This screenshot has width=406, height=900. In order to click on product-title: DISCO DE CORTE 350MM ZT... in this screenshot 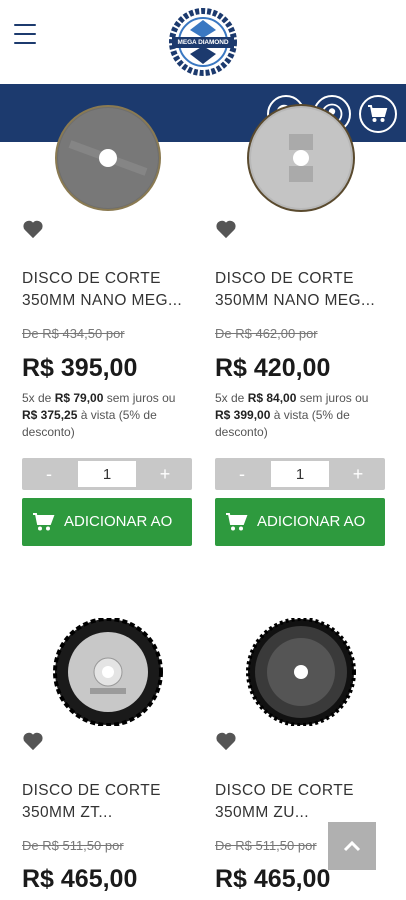, I will do `click(108, 802)`.